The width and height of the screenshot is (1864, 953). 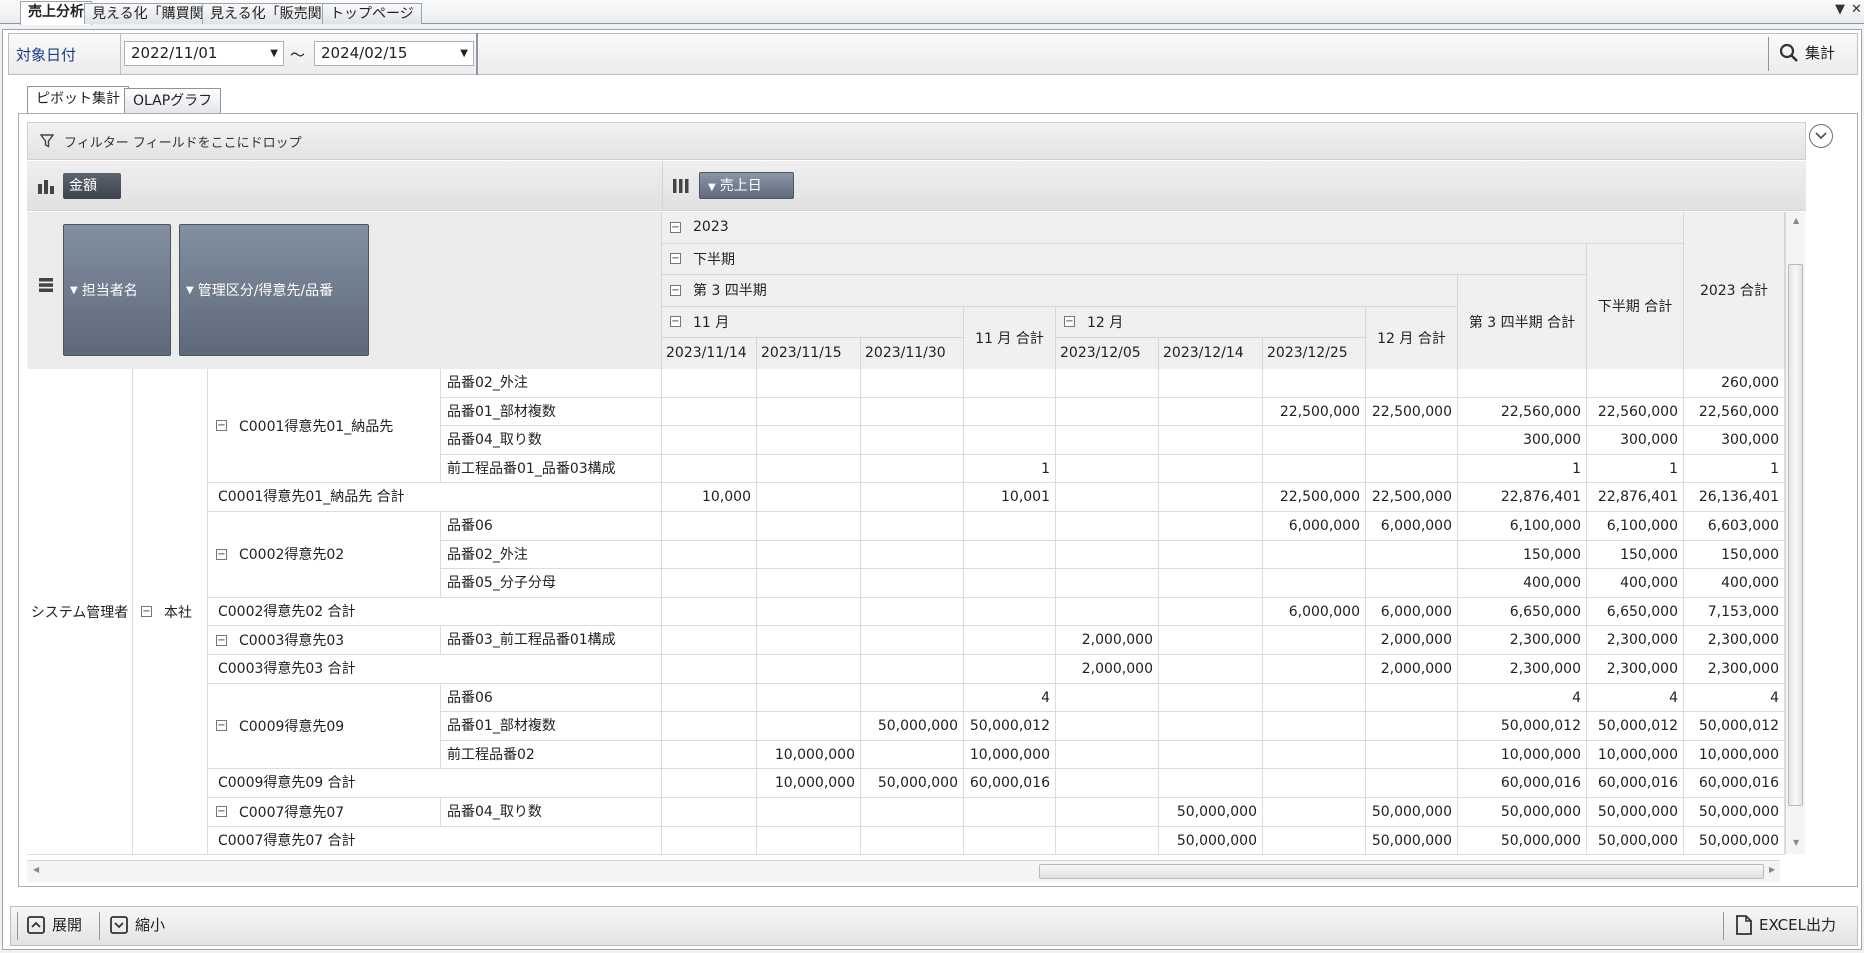 I want to click on columns-icon, so click(x=681, y=186).